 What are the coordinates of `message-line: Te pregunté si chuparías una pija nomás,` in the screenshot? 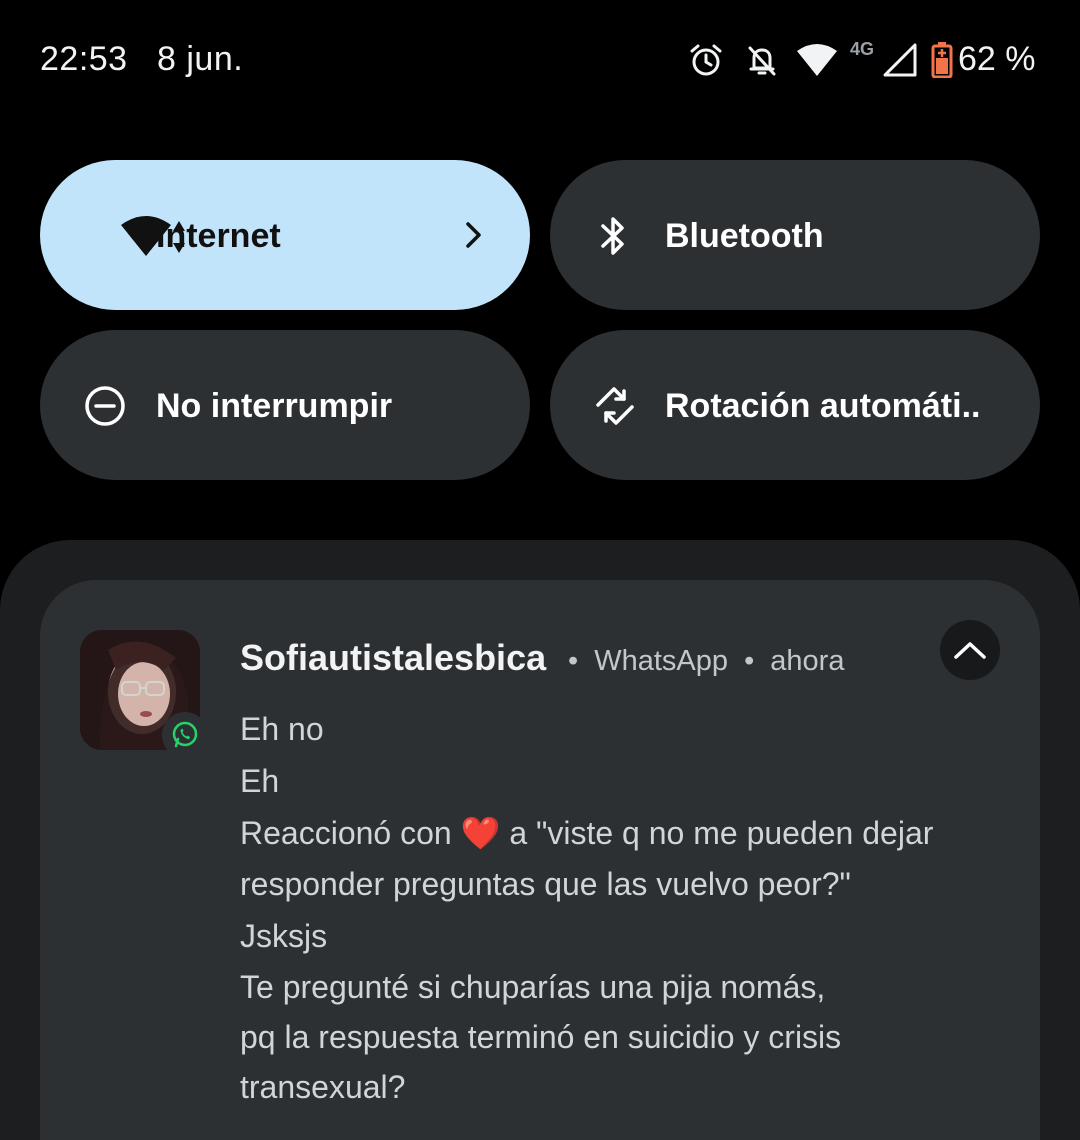 It's located at (533, 987).